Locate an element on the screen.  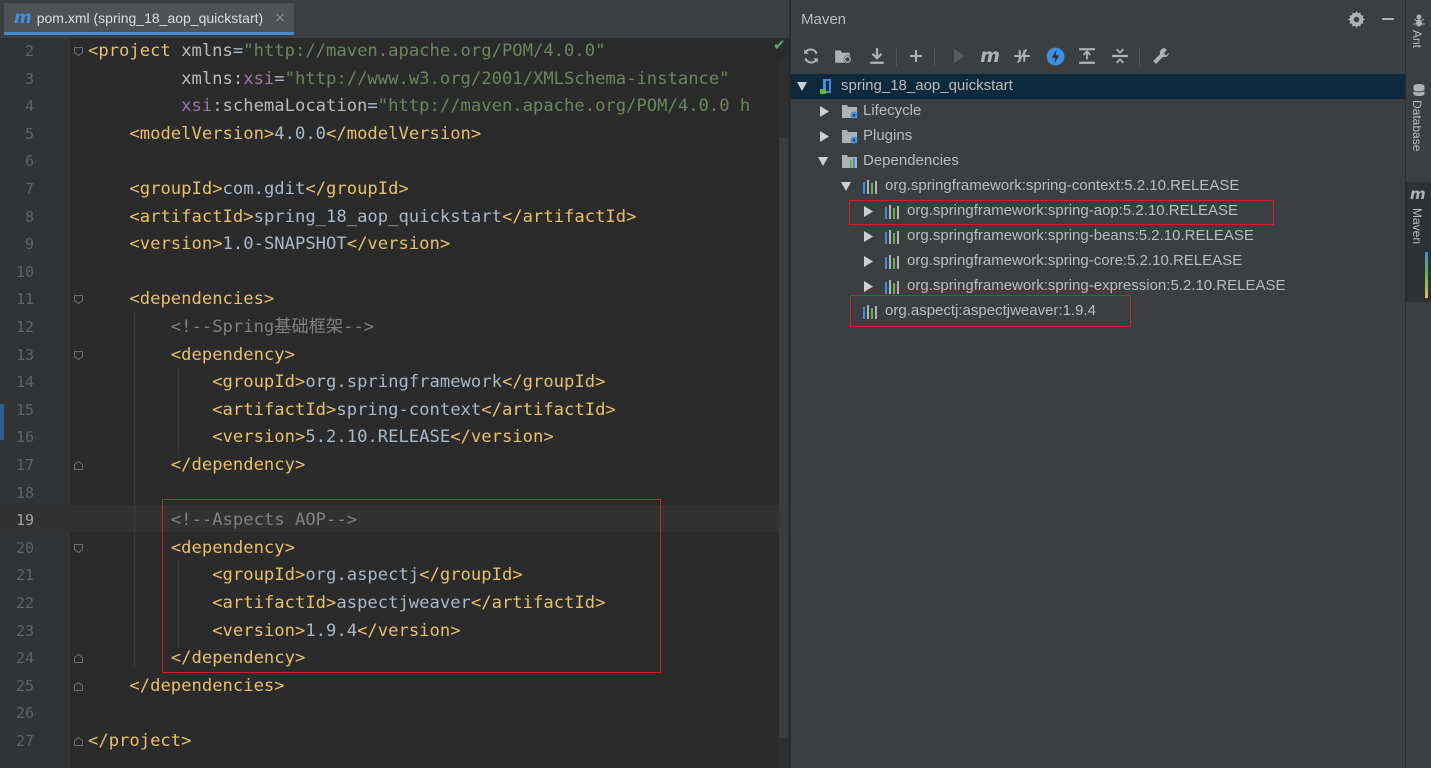
code-line: 26 is located at coordinates (394, 713).